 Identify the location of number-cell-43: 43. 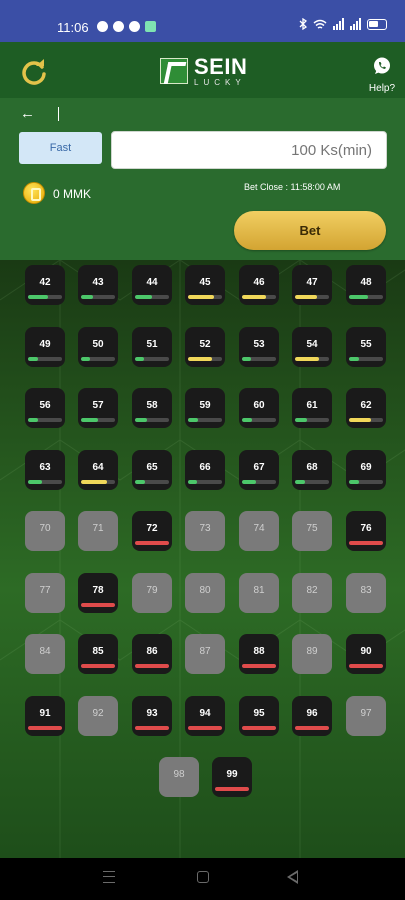
(98, 285).